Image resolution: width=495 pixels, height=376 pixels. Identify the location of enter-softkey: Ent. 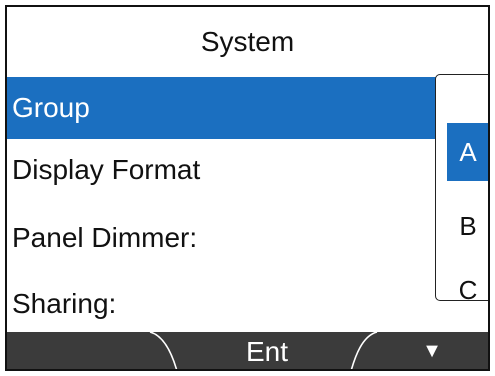
(267, 350).